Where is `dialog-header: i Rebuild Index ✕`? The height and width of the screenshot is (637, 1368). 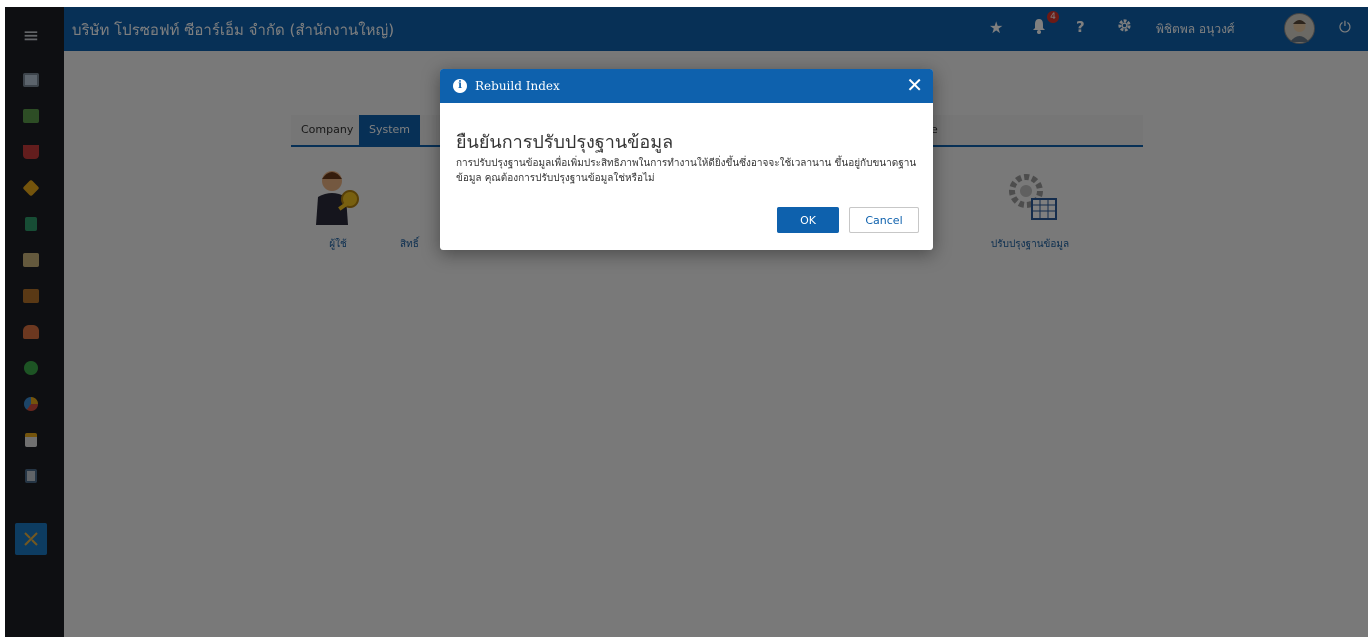 dialog-header: i Rebuild Index ✕ is located at coordinates (686, 86).